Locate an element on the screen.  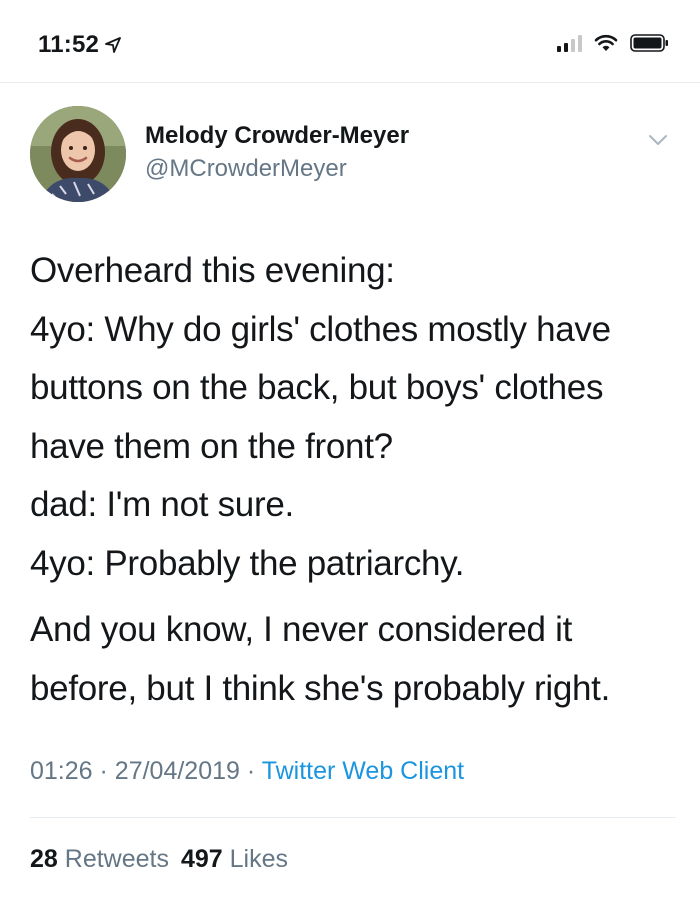
tweet-header: Melody Crowder-Meyer @MCrowderMeyer is located at coordinates (350, 155).